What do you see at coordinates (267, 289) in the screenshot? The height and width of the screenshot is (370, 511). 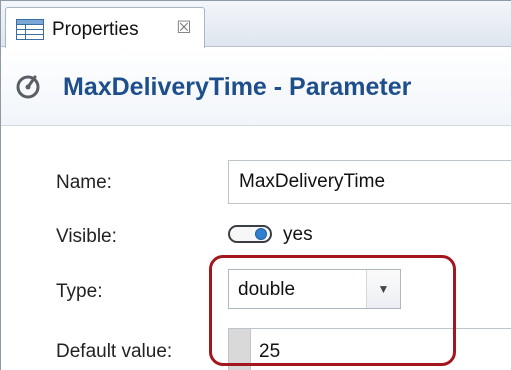 I see `type-selected-value: double` at bounding box center [267, 289].